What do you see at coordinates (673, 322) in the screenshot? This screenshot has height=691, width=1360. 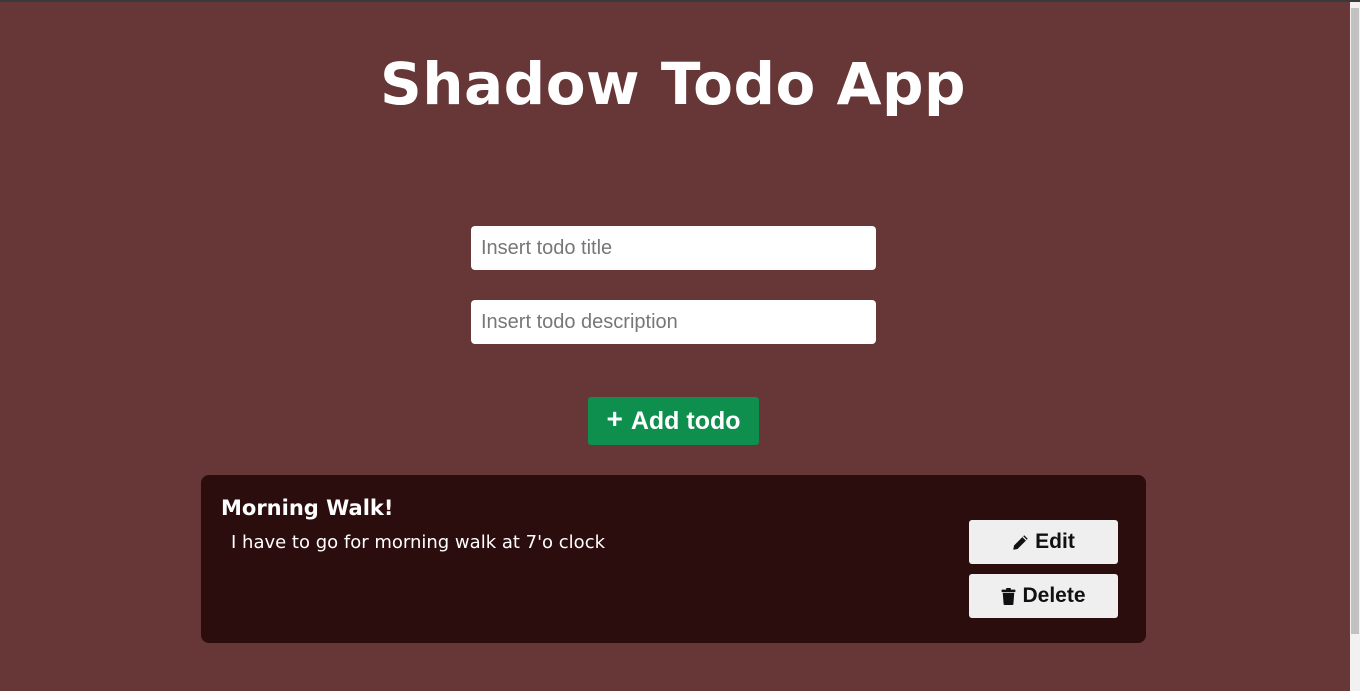 I see `todo-description-input` at bounding box center [673, 322].